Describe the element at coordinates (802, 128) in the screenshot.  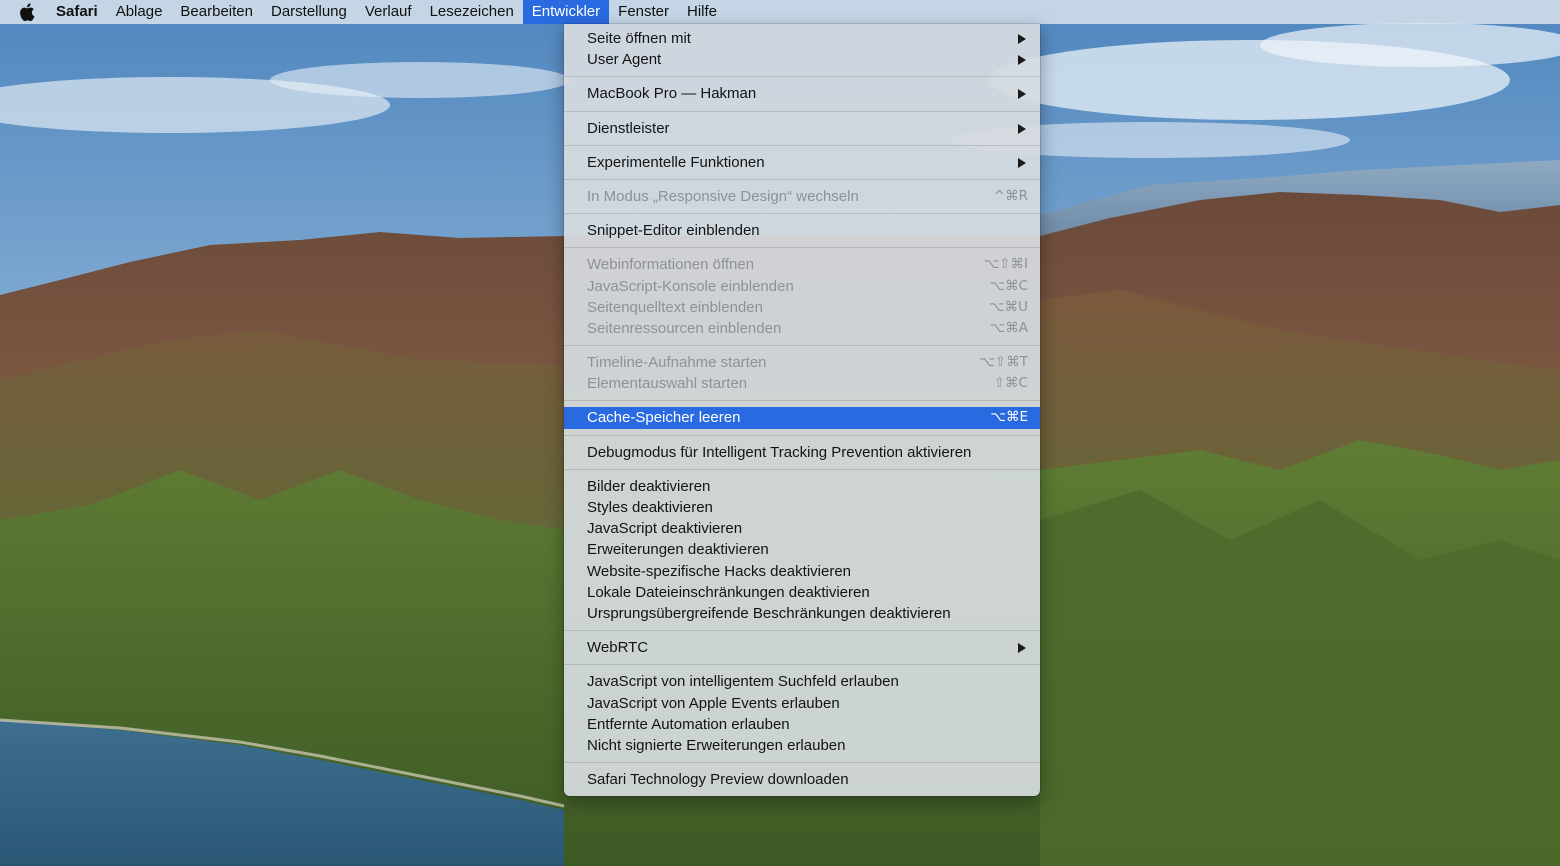
I see `menu-item-dienstleister: Dienstleister` at that location.